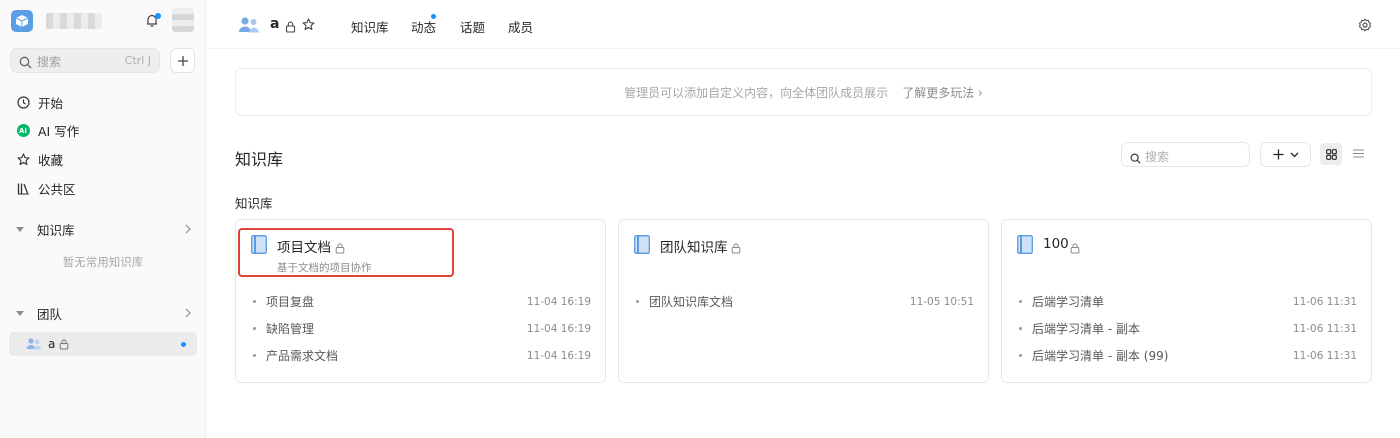 The width and height of the screenshot is (1400, 438). I want to click on doc-item: 缺陷管理 11-04 16:19, so click(422, 328).